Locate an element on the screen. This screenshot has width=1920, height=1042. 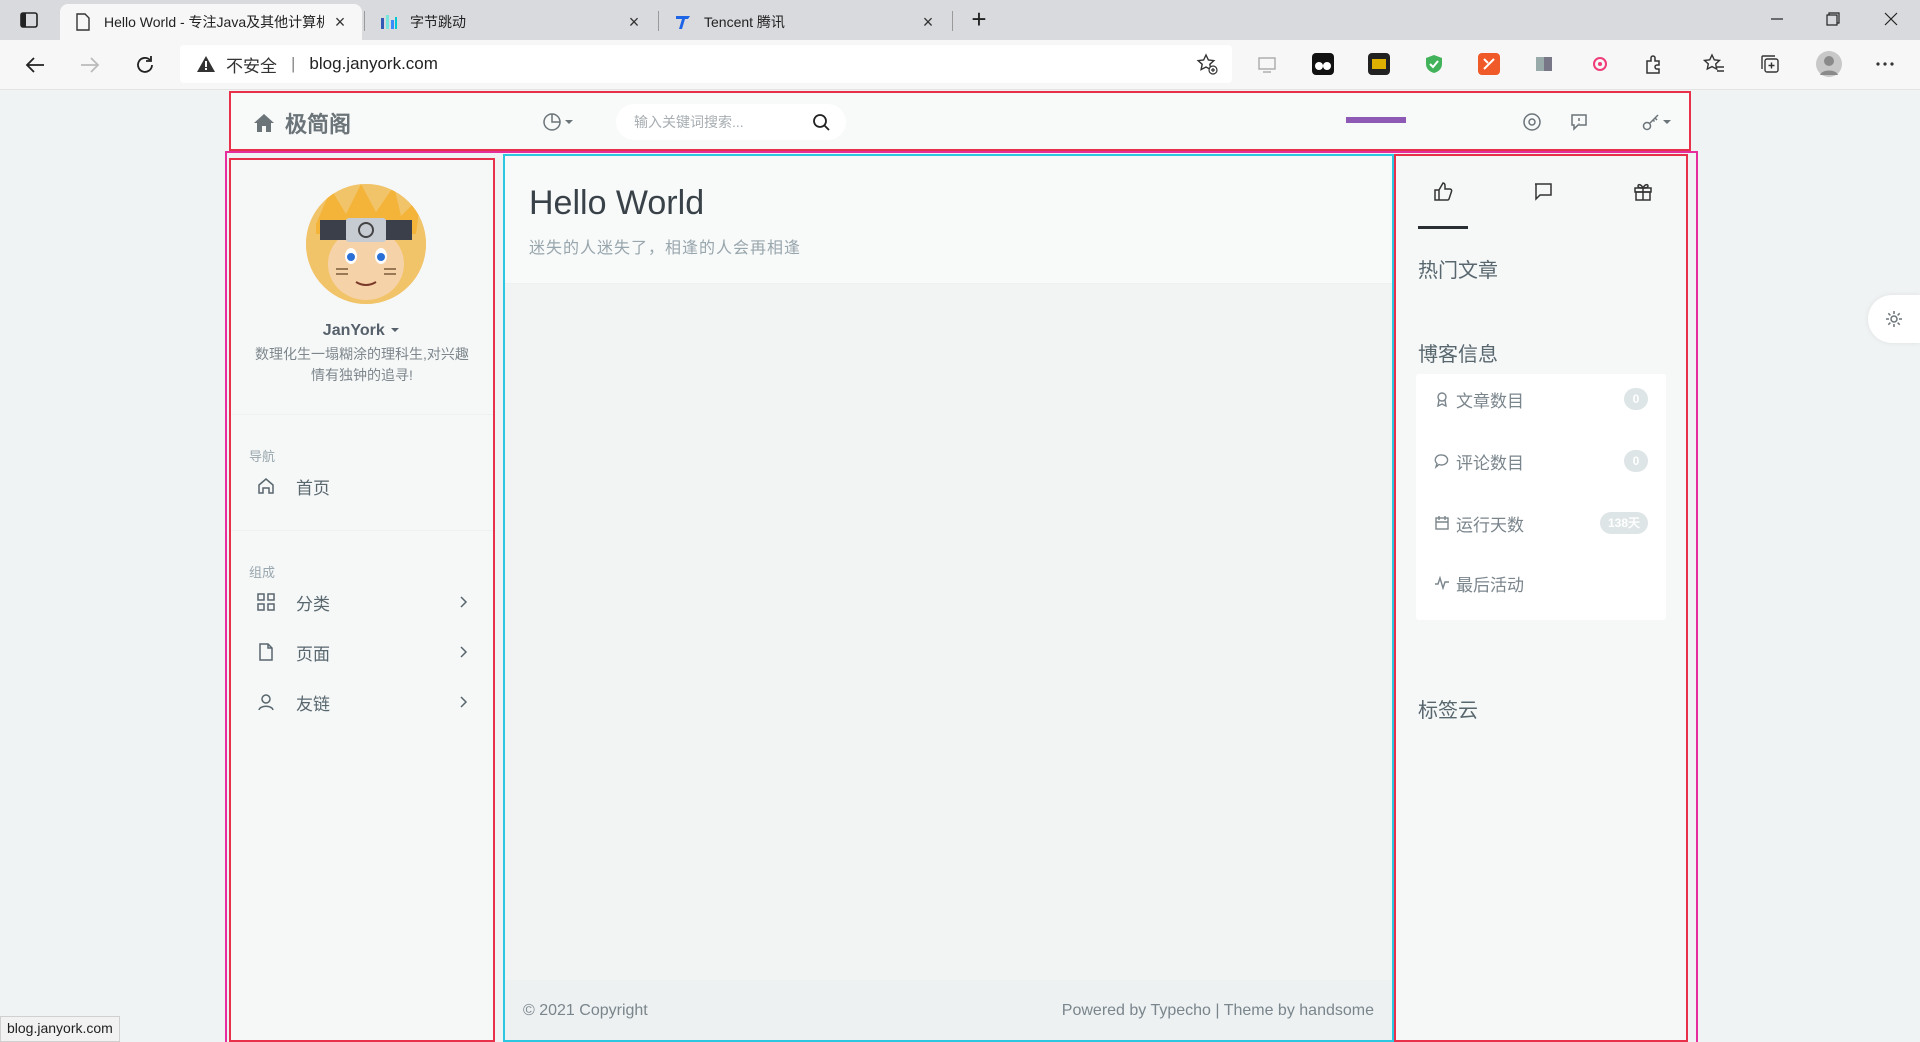
gift-icon is located at coordinates (1643, 191).